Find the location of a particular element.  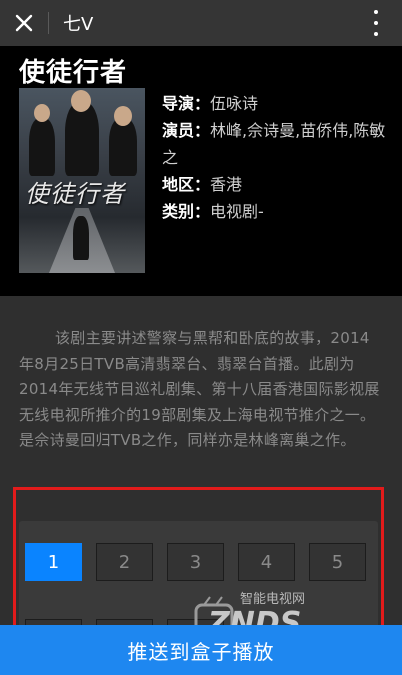

movie-info: 导演：伍咏诗 演员：林峰,佘诗曼,苗侨伟,陈敏之 地区：香港 类别：电视剧- is located at coordinates (274, 157).